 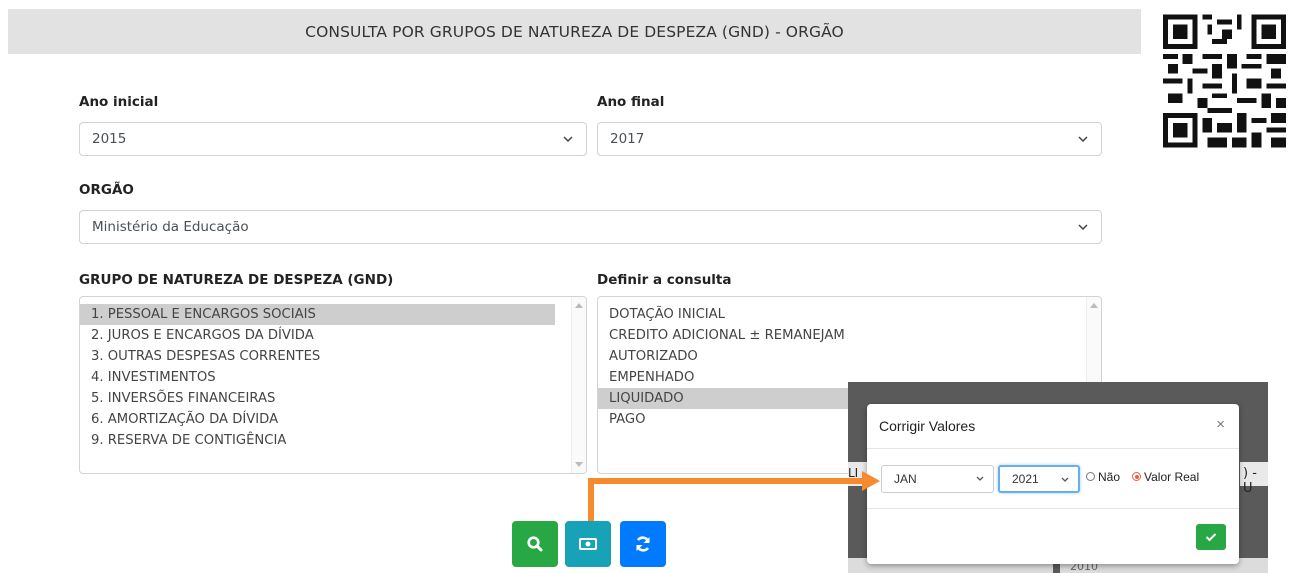 I want to click on gnd-option: 1. PESSOAL E ENCARGOS SOCIAIS, so click(x=317, y=314).